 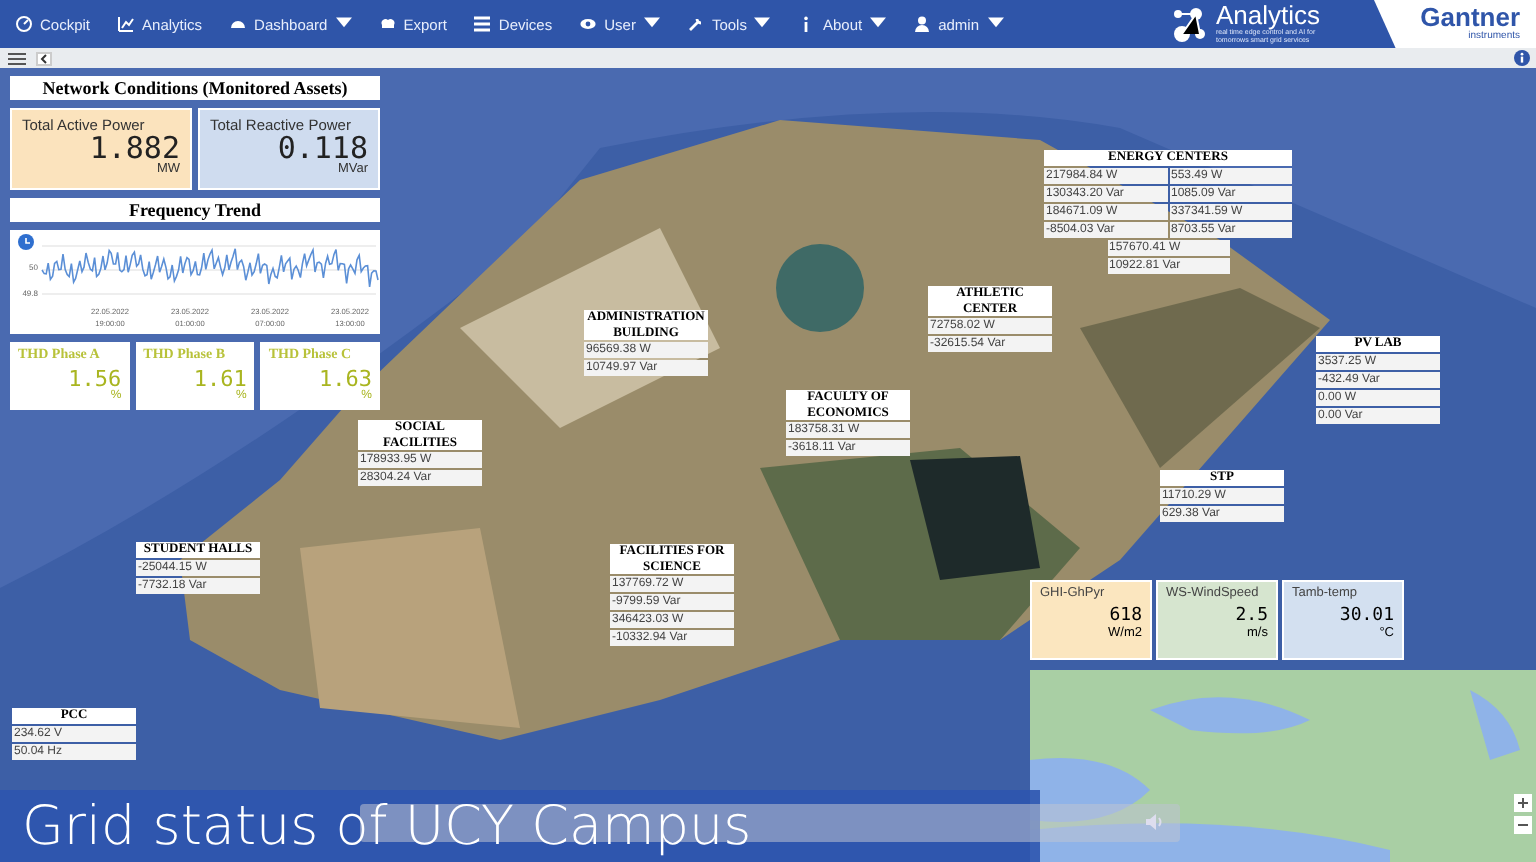 I want to click on zoom-in-button, so click(x=1523, y=803).